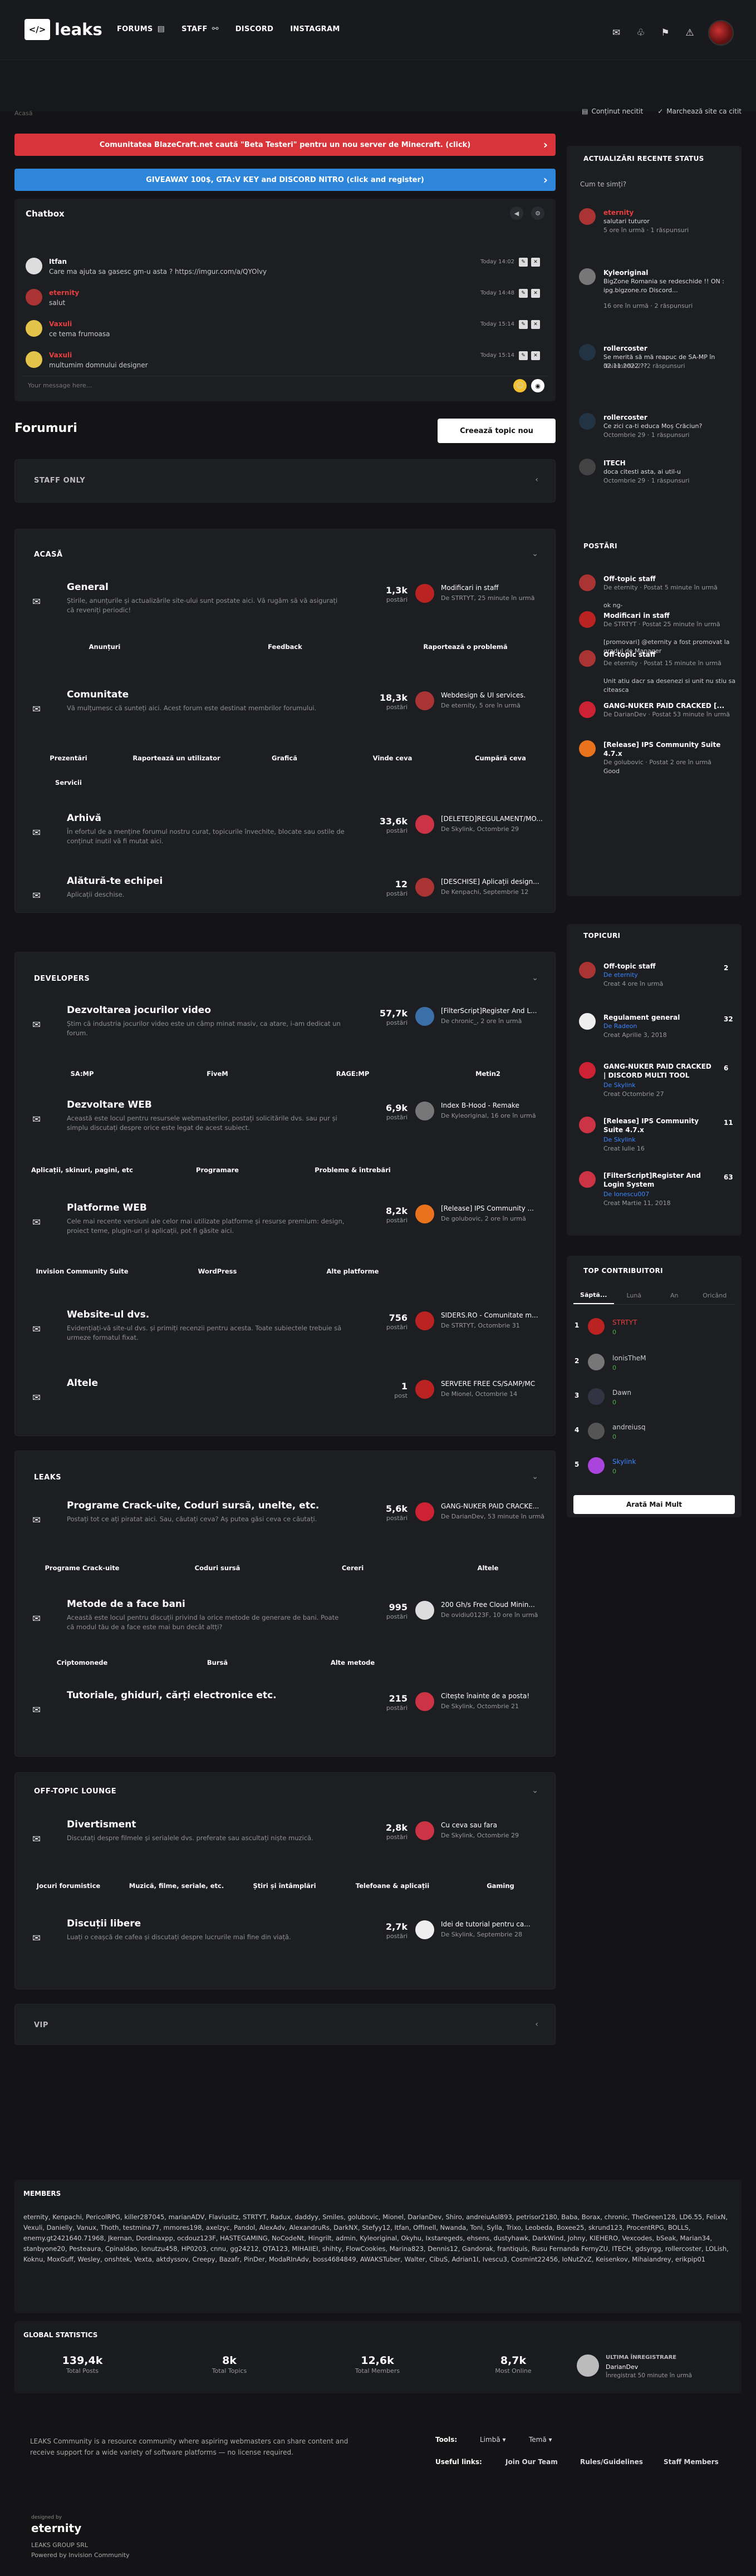 This screenshot has height=2576, width=756. Describe the element at coordinates (634, 1295) in the screenshot. I see `contributor-tab: Lună` at that location.